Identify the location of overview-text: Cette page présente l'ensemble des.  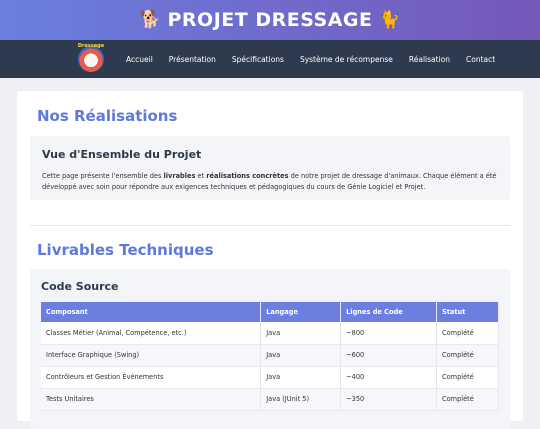
(103, 176).